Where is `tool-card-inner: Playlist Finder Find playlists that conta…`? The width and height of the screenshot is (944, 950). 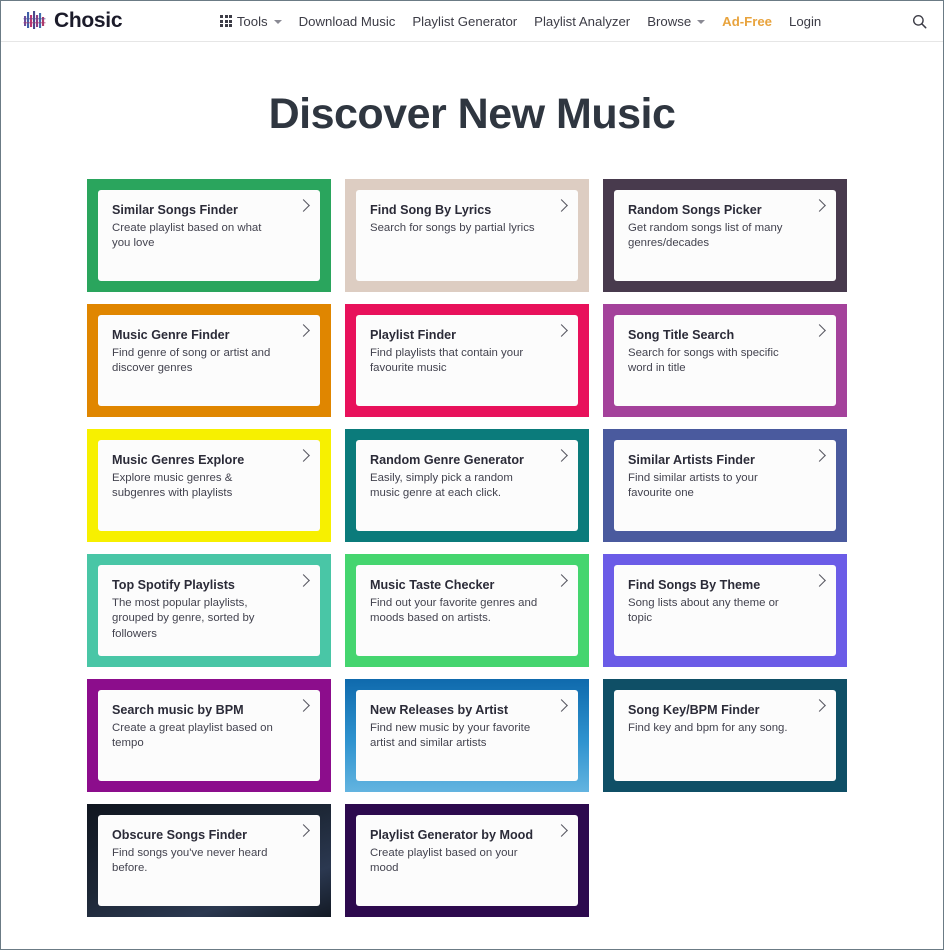 tool-card-inner: Playlist Finder Find playlists that conta… is located at coordinates (467, 360).